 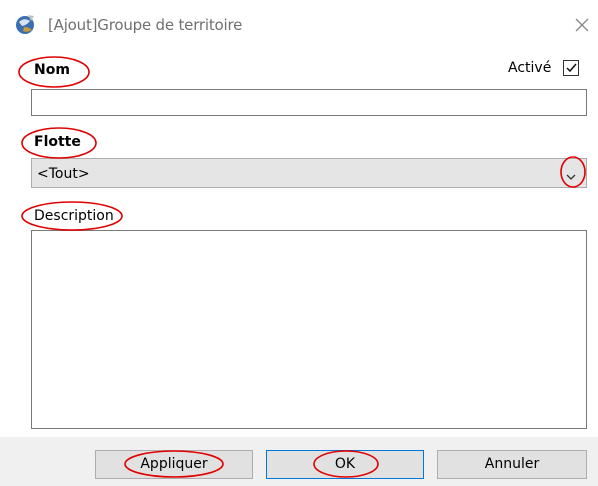 What do you see at coordinates (74, 216) in the screenshot?
I see `description-label: Description` at bounding box center [74, 216].